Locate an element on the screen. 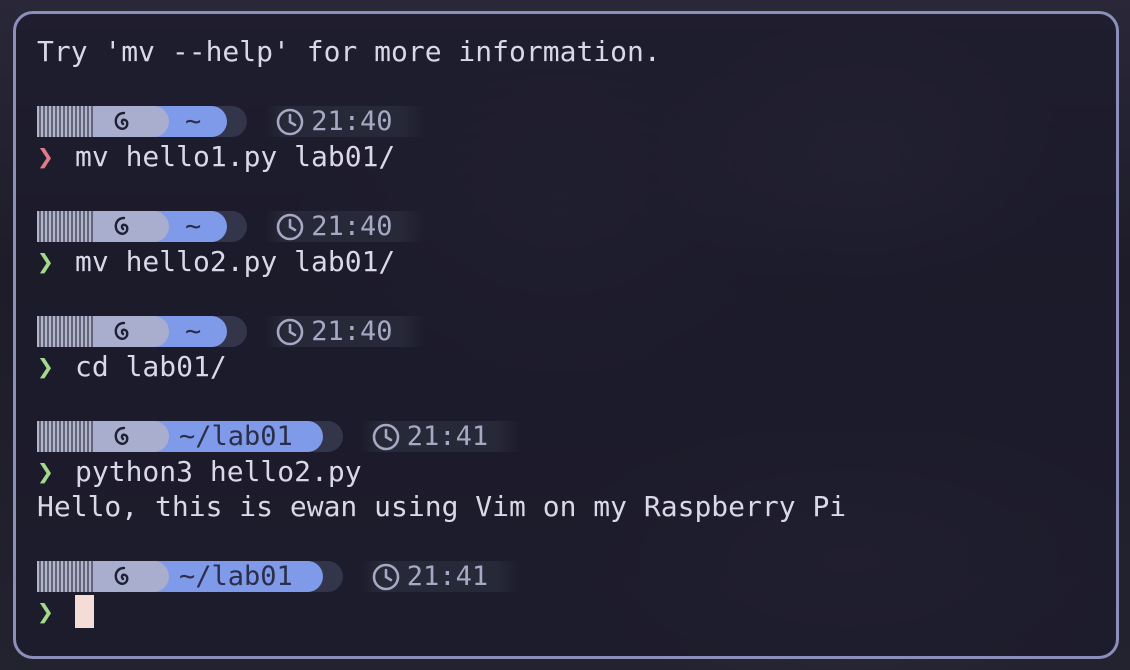  command-line: ❯ cd lab01/ is located at coordinates (566, 366).